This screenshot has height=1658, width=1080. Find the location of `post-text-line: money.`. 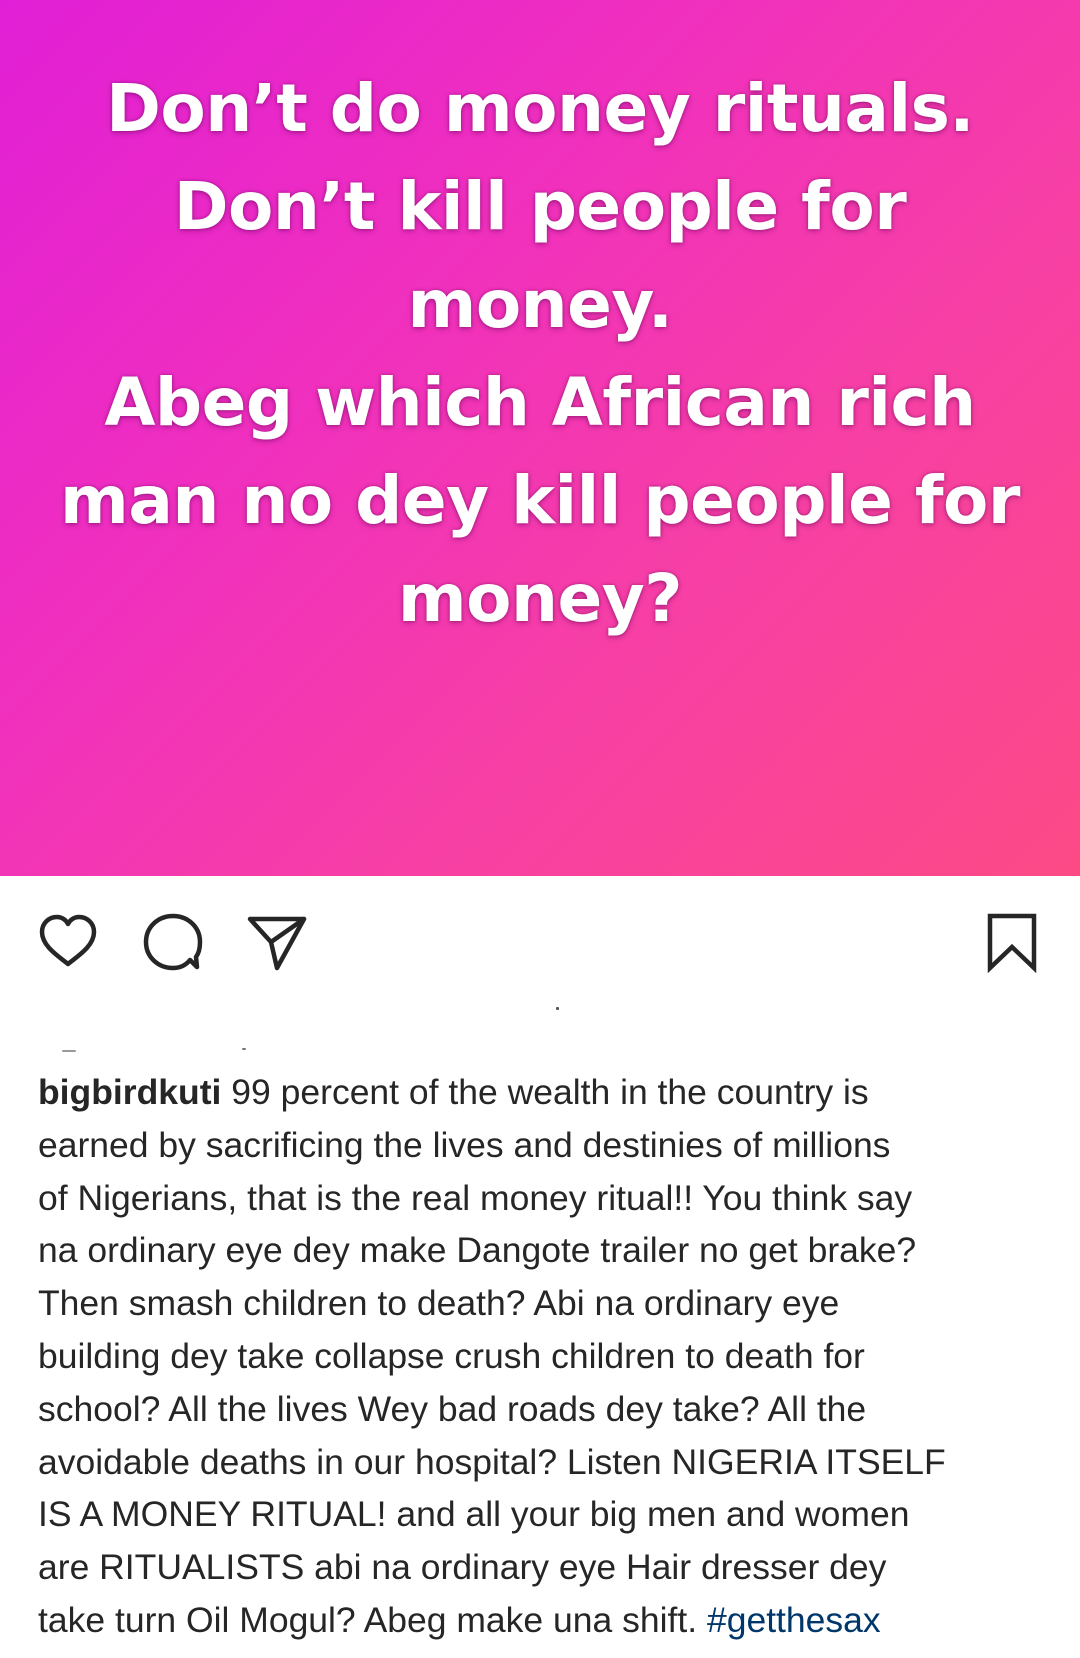

post-text-line: money. is located at coordinates (540, 304).